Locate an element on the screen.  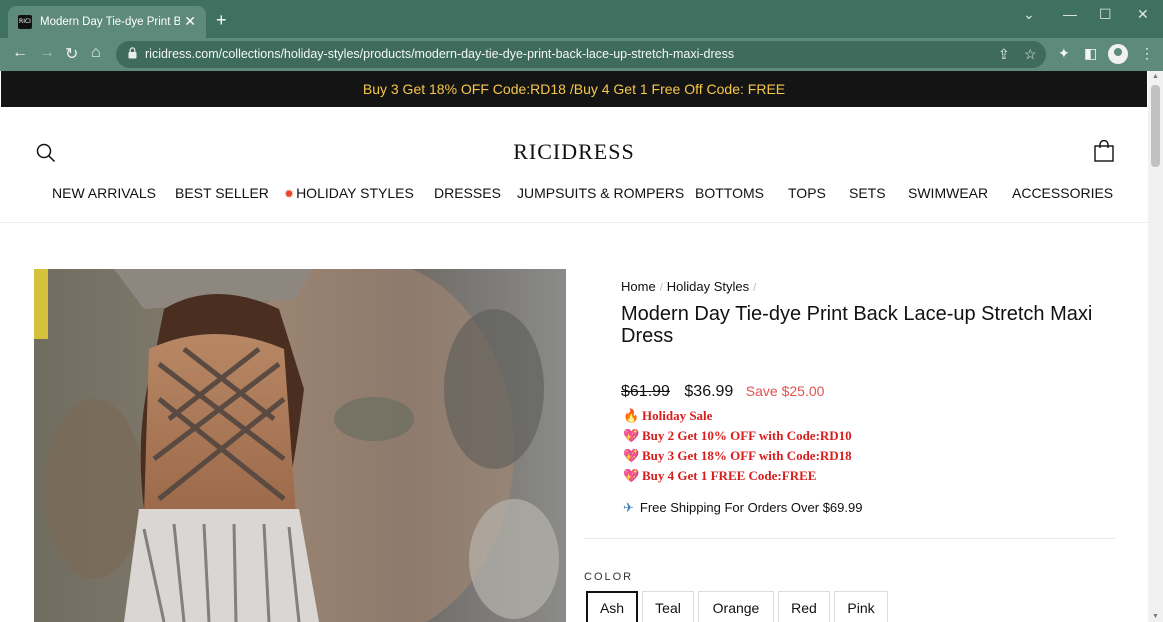
lock-icon is located at coordinates (132, 53).